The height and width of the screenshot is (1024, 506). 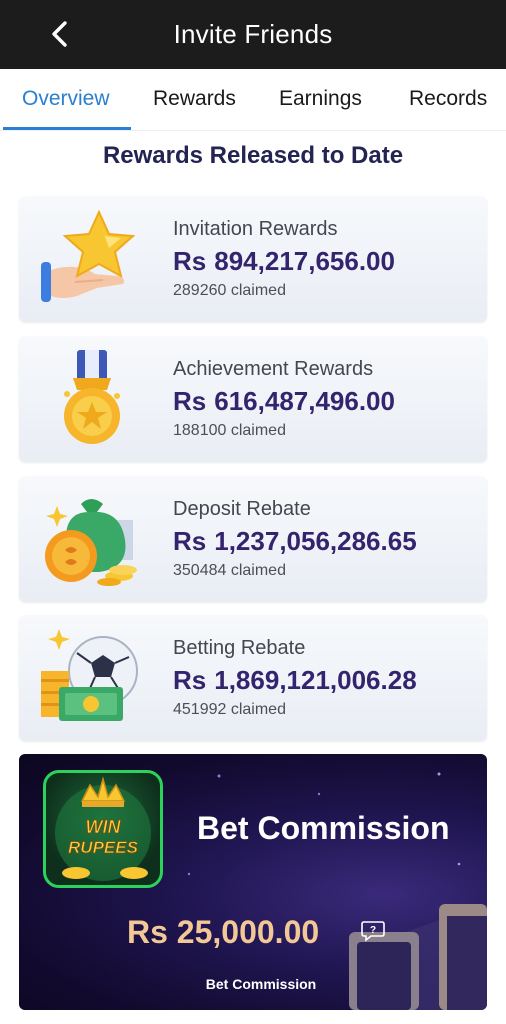 I want to click on win-rupees-logo: WIN RUPEES, so click(x=103, y=829).